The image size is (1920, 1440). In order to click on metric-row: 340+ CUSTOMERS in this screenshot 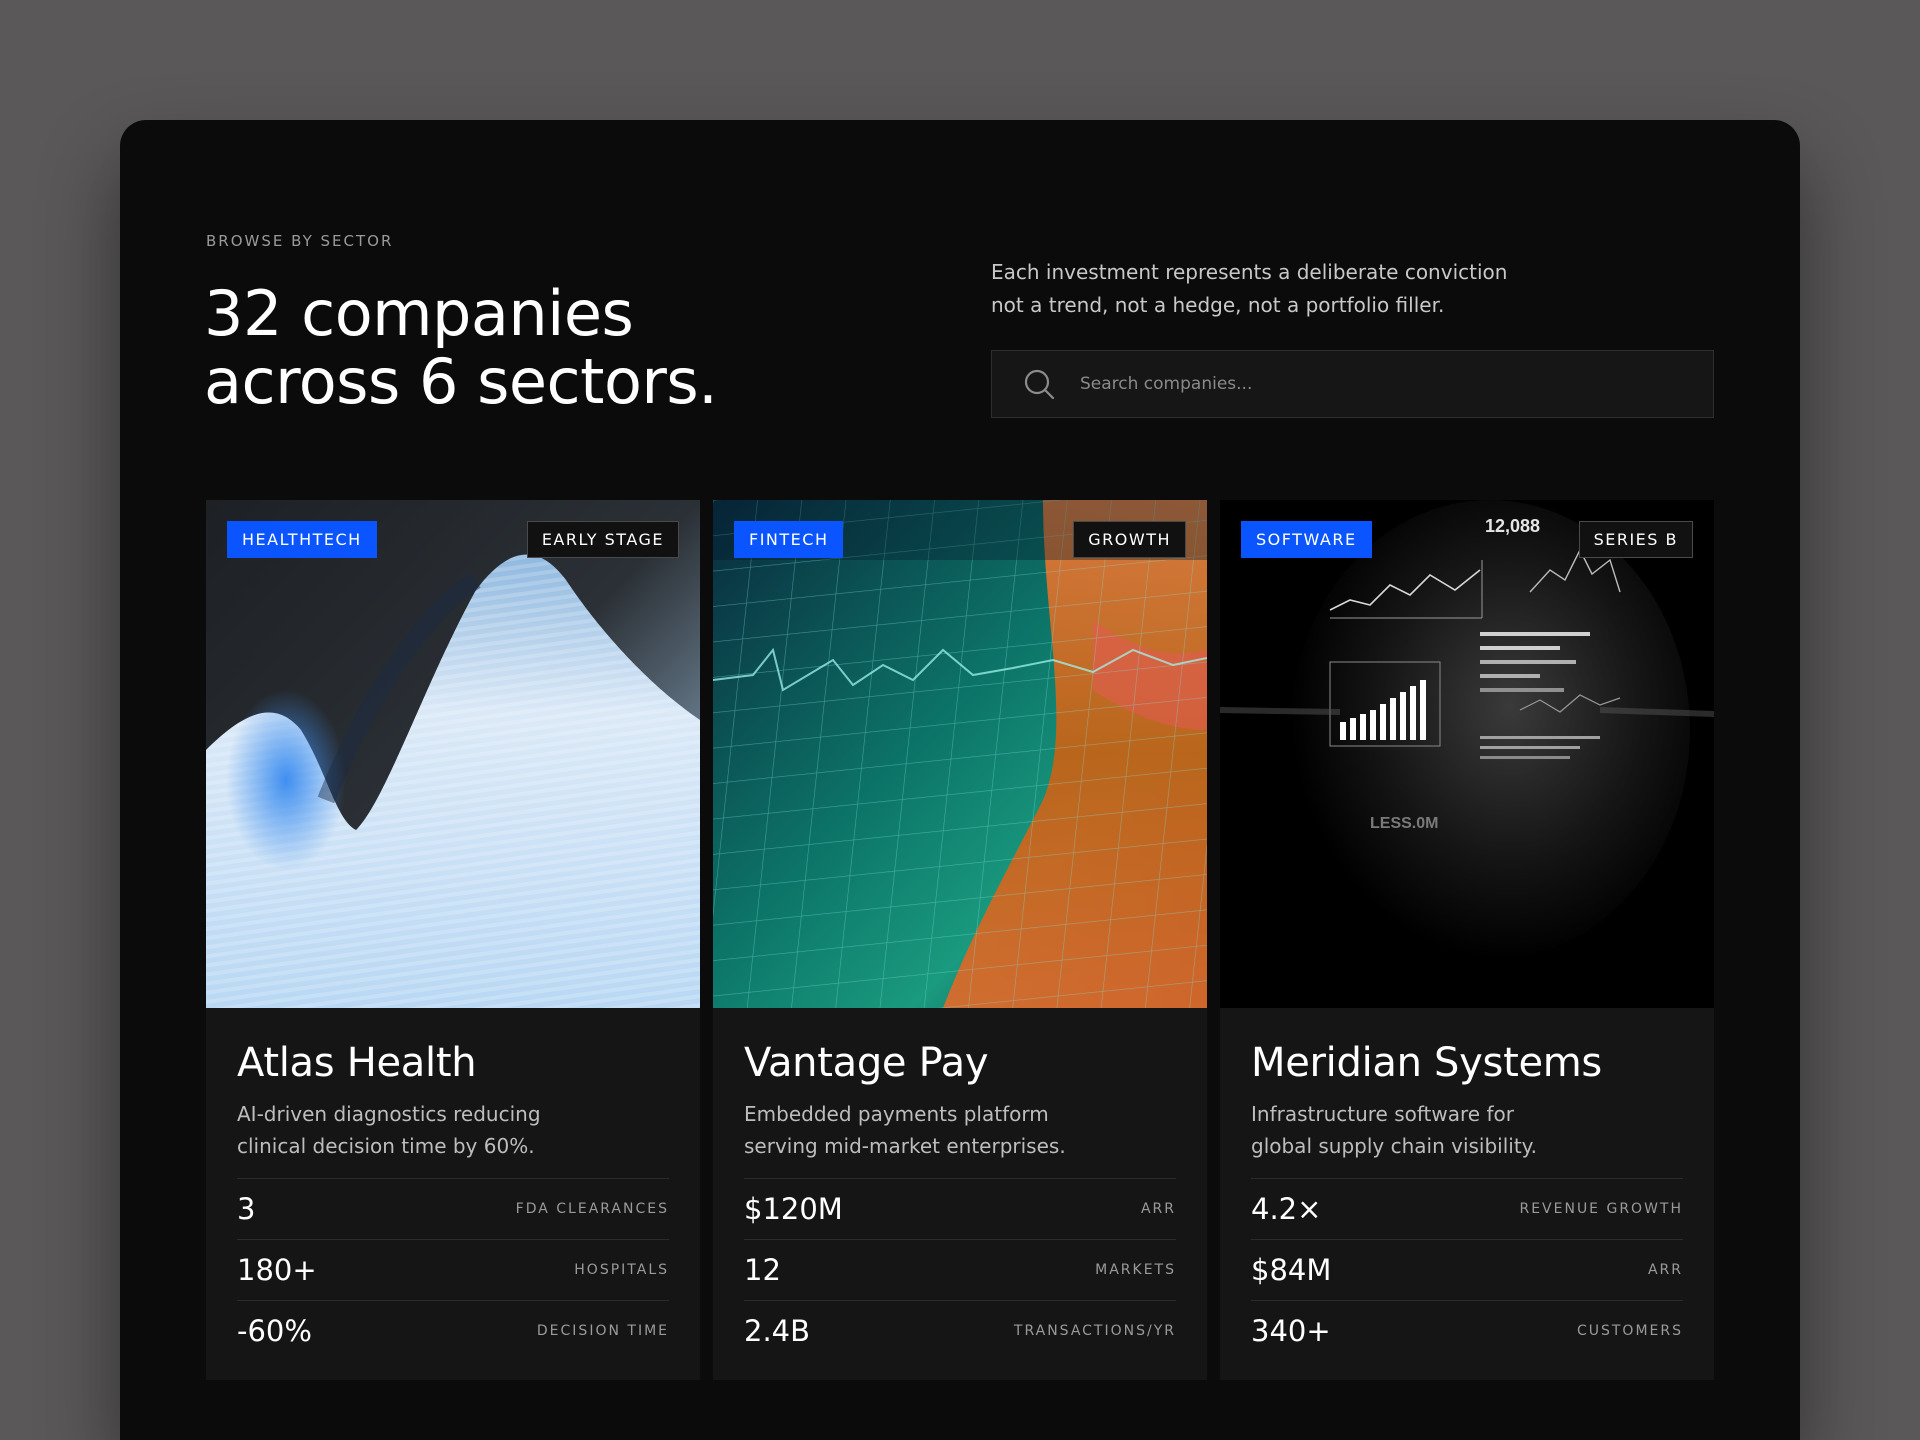, I will do `click(1467, 1330)`.